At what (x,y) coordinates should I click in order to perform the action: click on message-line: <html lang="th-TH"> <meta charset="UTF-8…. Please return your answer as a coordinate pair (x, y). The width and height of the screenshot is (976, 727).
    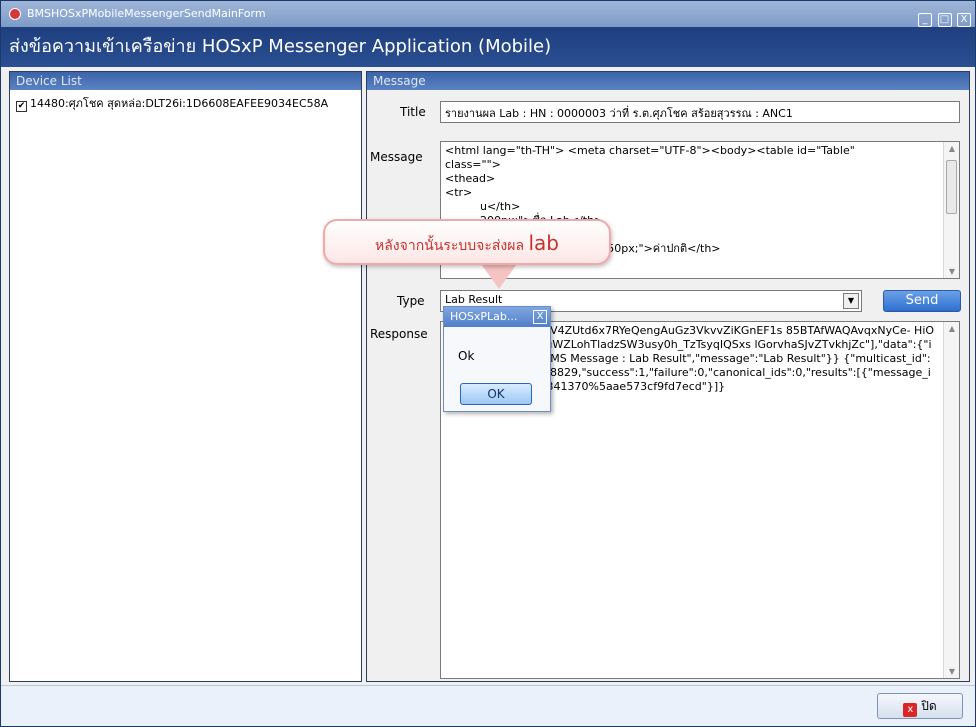
    Looking at the image, I should click on (650, 150).